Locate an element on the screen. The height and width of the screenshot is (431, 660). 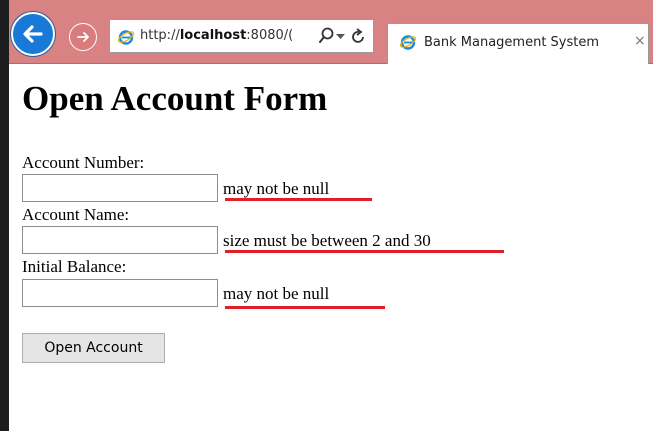
account-number-input is located at coordinates (120, 188).